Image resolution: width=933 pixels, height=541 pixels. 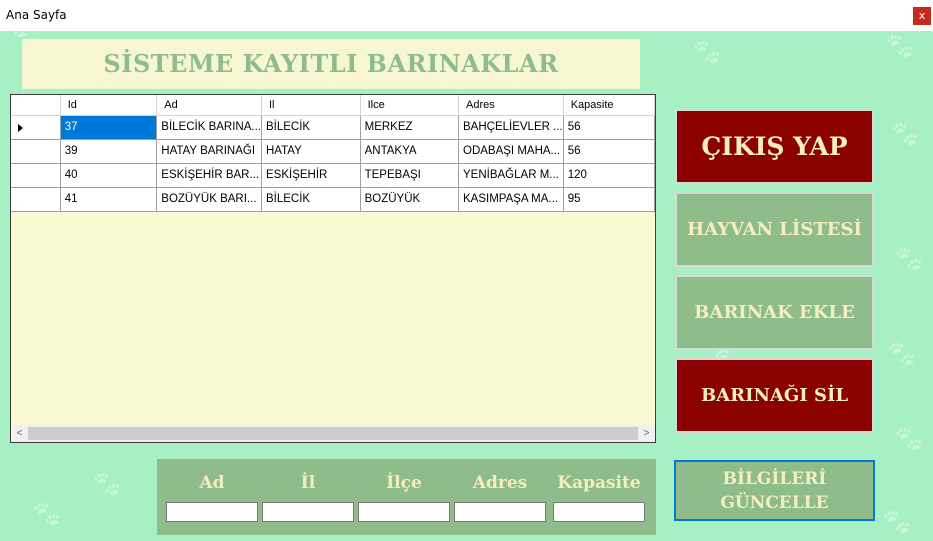 I want to click on scroll-thumb, so click(x=333, y=433).